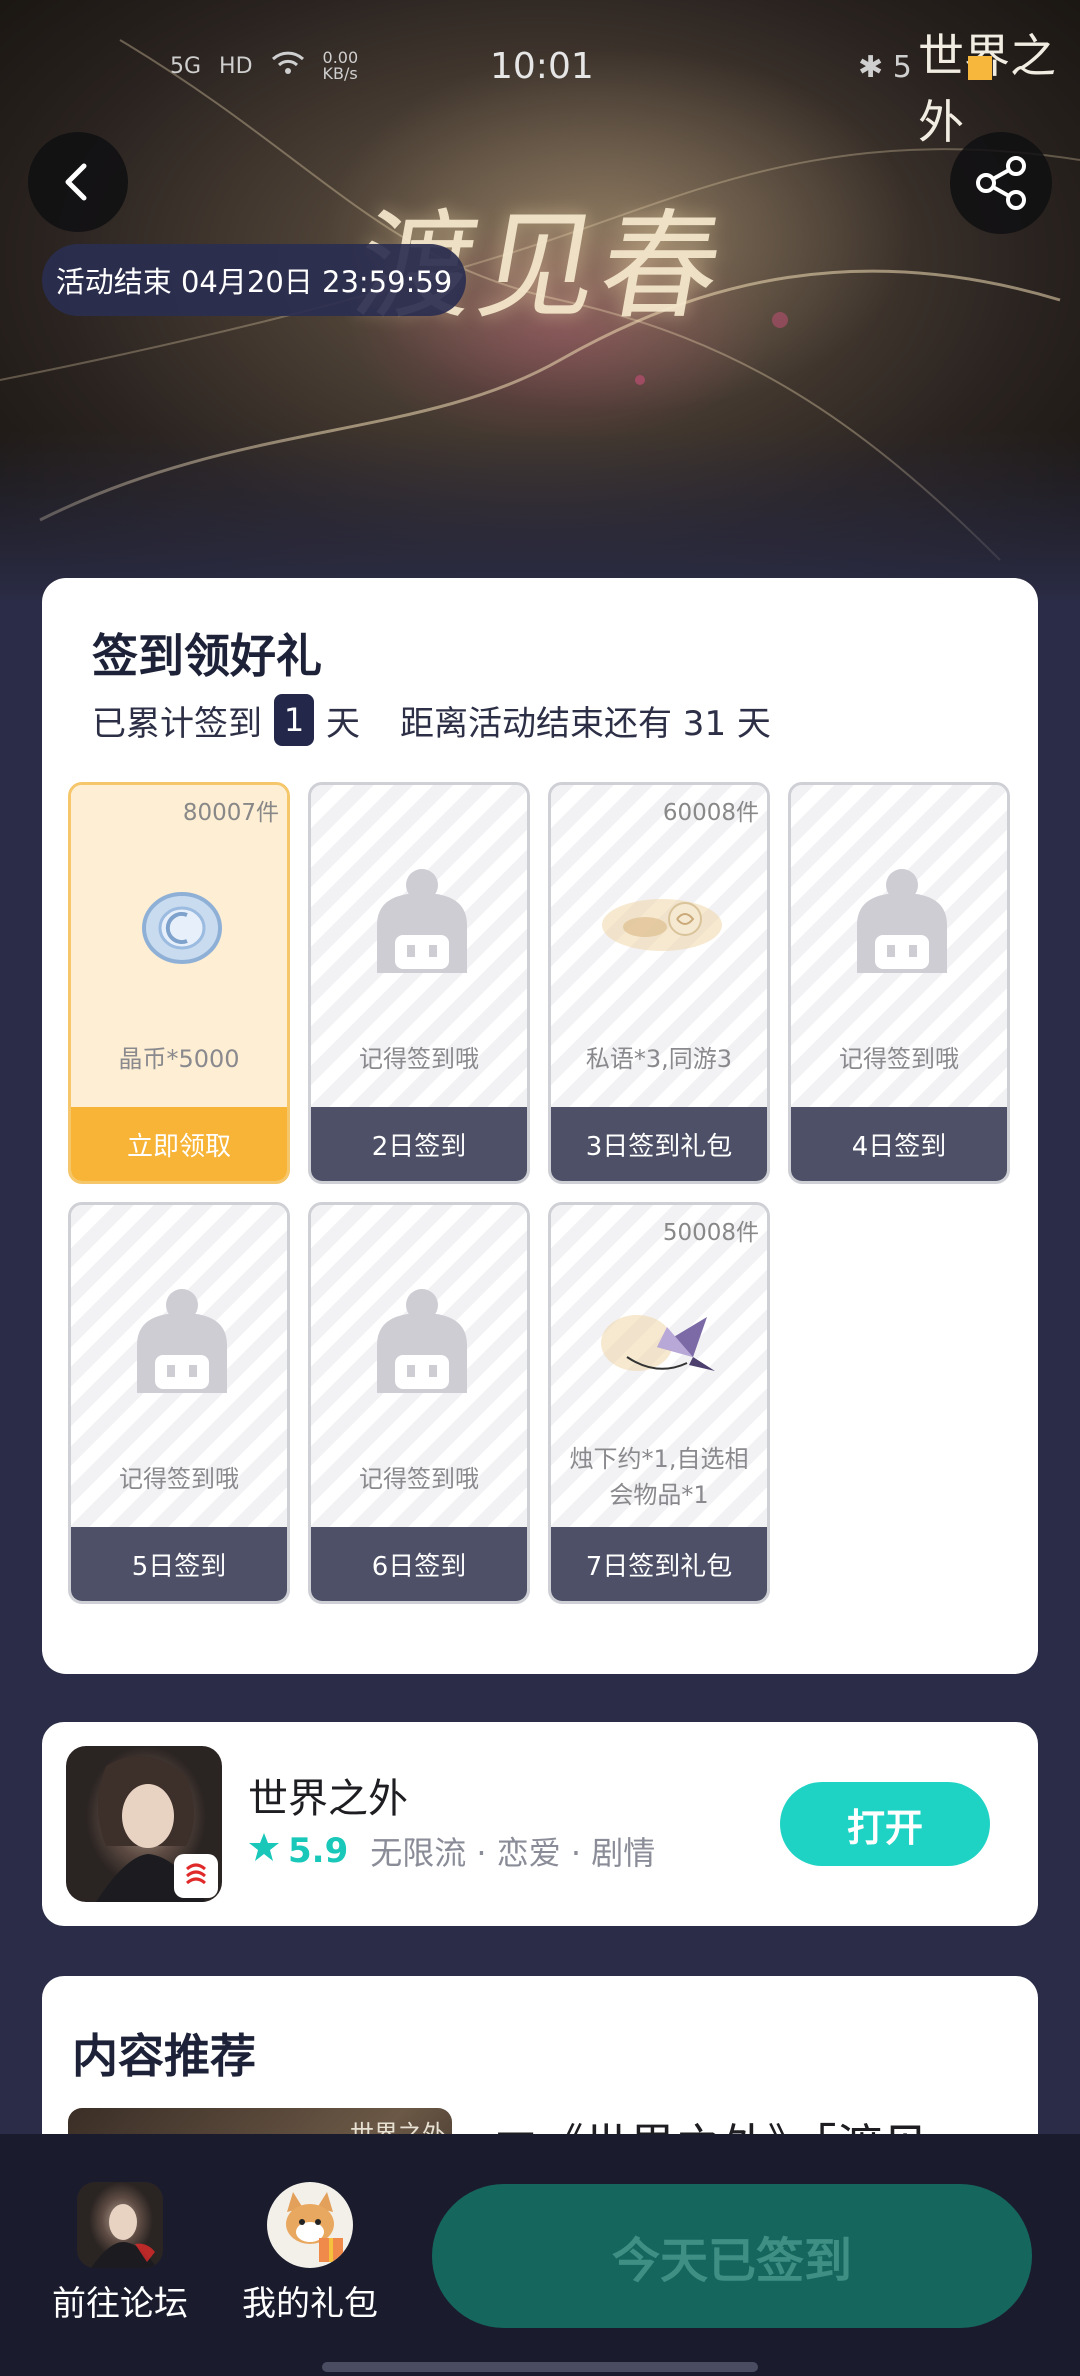  What do you see at coordinates (542, 66) in the screenshot?
I see `status-time: 10:01` at bounding box center [542, 66].